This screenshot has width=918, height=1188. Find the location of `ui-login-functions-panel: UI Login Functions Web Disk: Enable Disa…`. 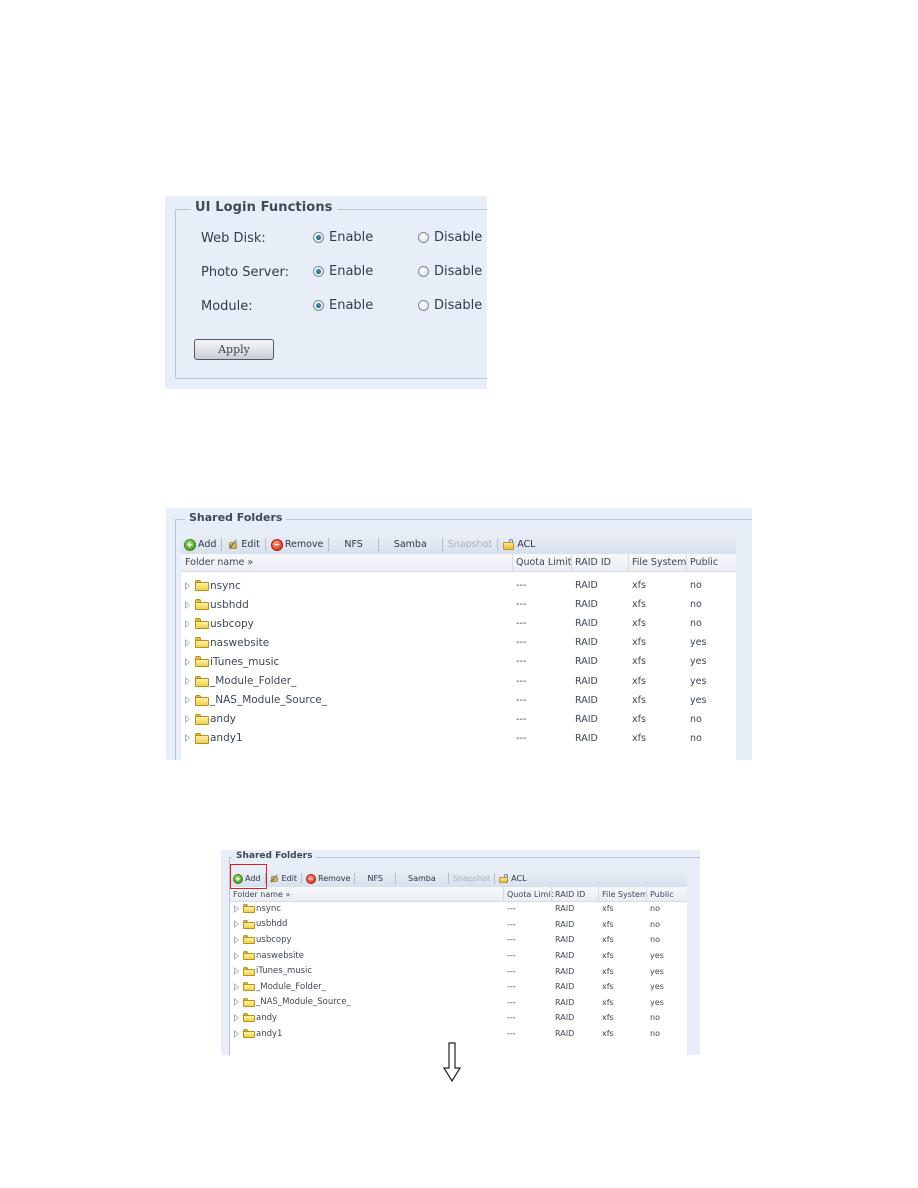

ui-login-functions-panel: UI Login Functions Web Disk: Enable Disa… is located at coordinates (326, 292).